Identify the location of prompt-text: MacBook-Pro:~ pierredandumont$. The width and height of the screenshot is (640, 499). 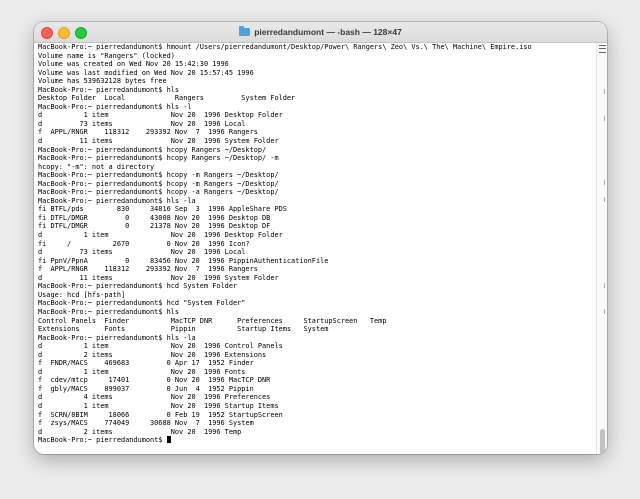
(102, 440).